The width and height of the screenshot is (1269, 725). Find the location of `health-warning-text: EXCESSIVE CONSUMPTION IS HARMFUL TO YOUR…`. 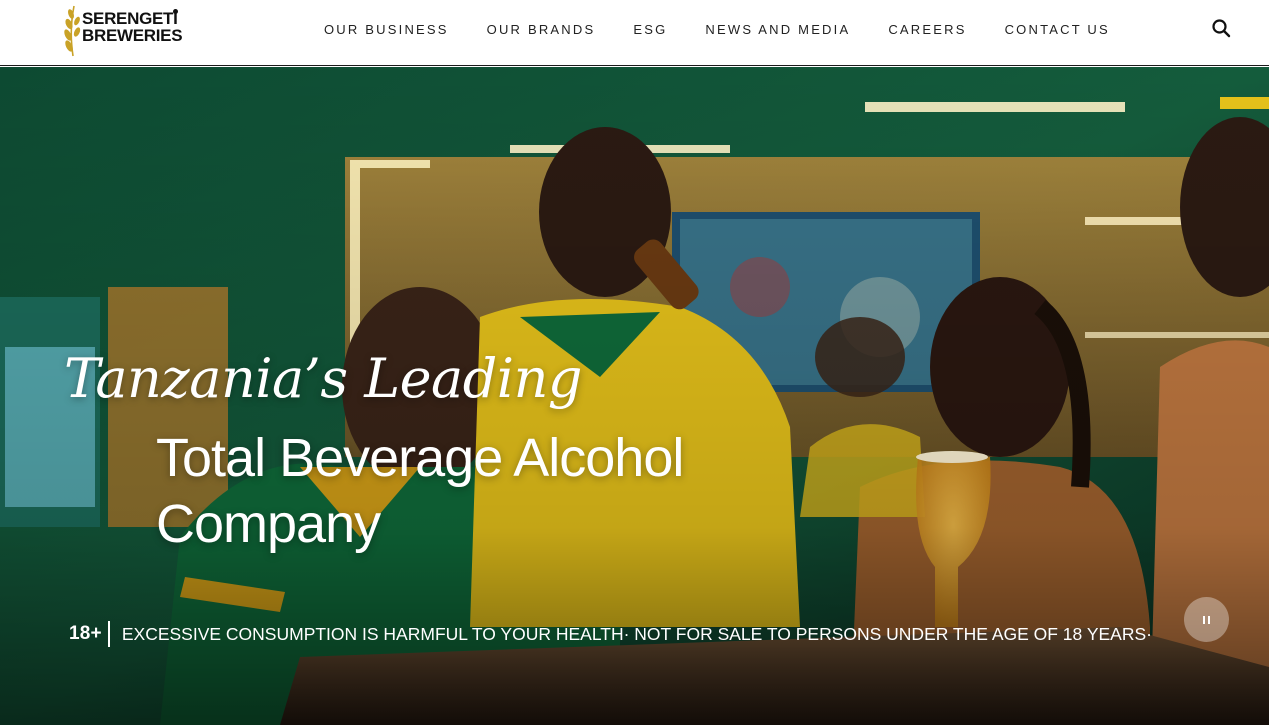

health-warning-text: EXCESSIVE CONSUMPTION IS HARMFUL TO YOUR… is located at coordinates (636, 633).